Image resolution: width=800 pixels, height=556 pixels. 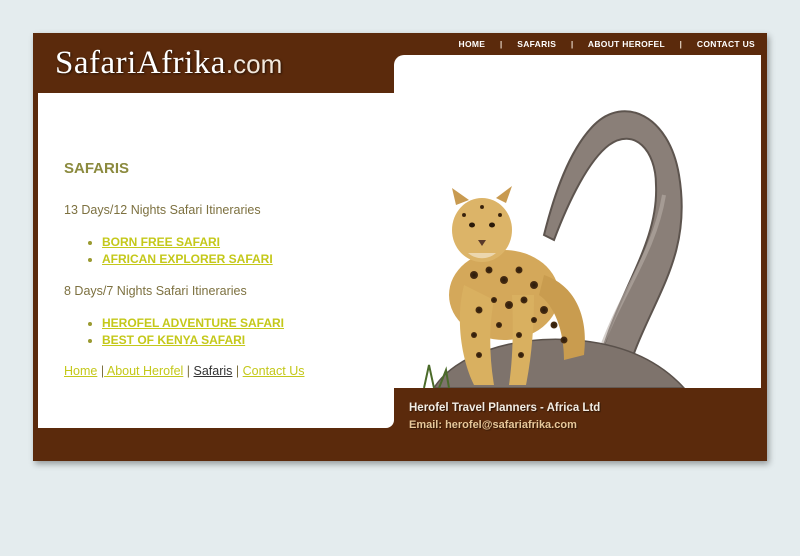 What do you see at coordinates (213, 371) in the screenshot?
I see `footer-nav-safaris: Safaris` at bounding box center [213, 371].